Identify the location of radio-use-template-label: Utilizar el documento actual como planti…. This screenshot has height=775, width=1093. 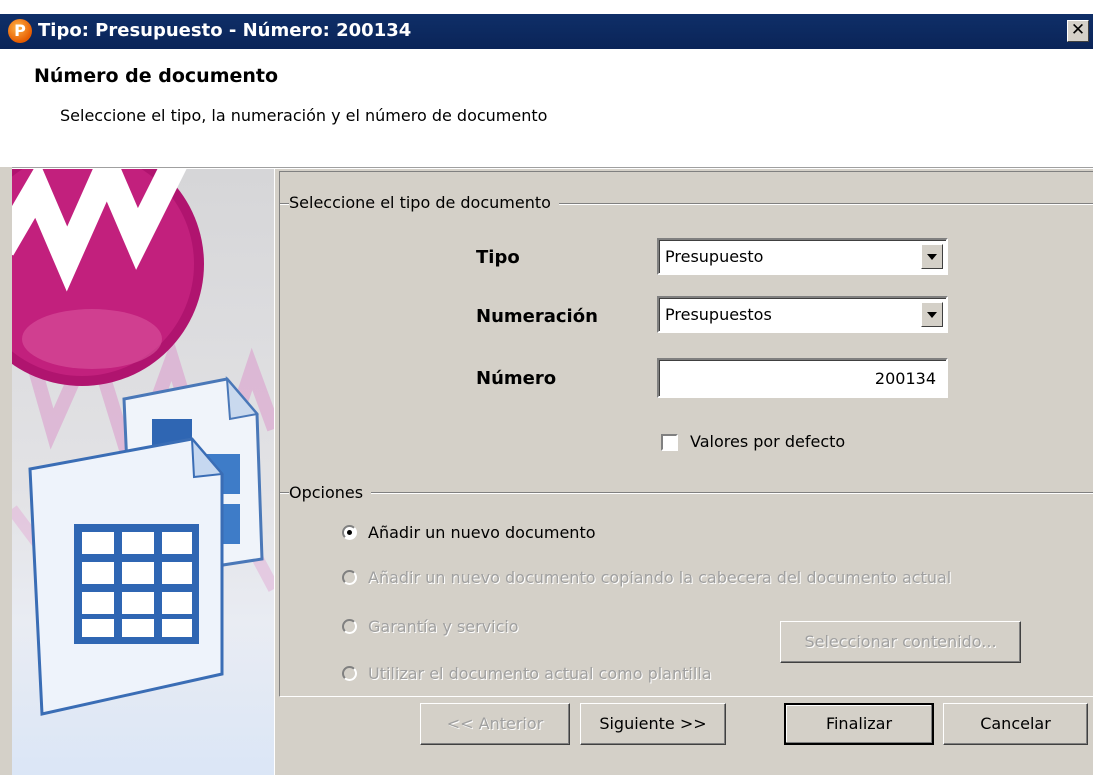
(540, 673).